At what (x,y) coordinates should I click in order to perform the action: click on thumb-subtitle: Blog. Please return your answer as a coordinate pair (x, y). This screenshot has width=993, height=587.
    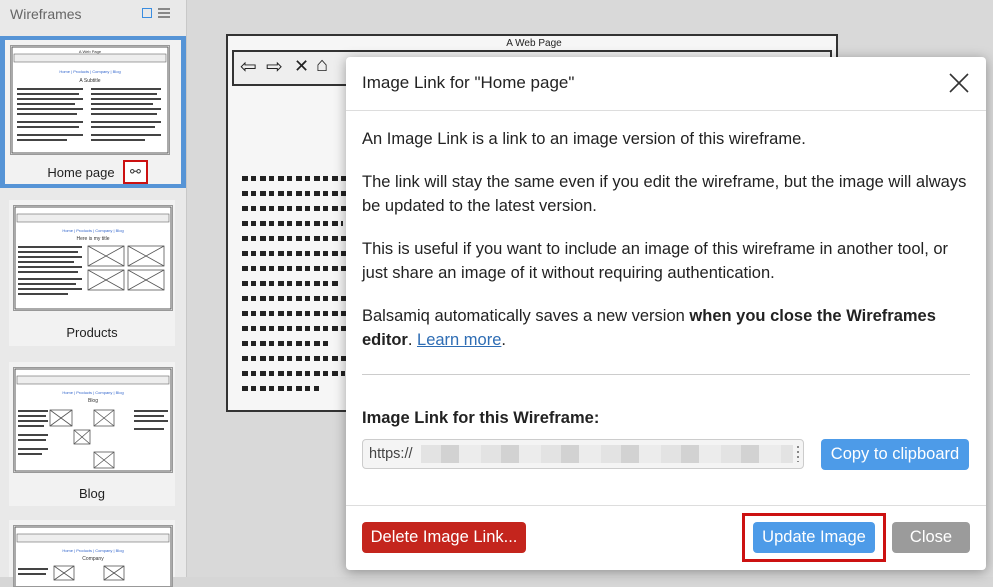
    Looking at the image, I should click on (93, 401).